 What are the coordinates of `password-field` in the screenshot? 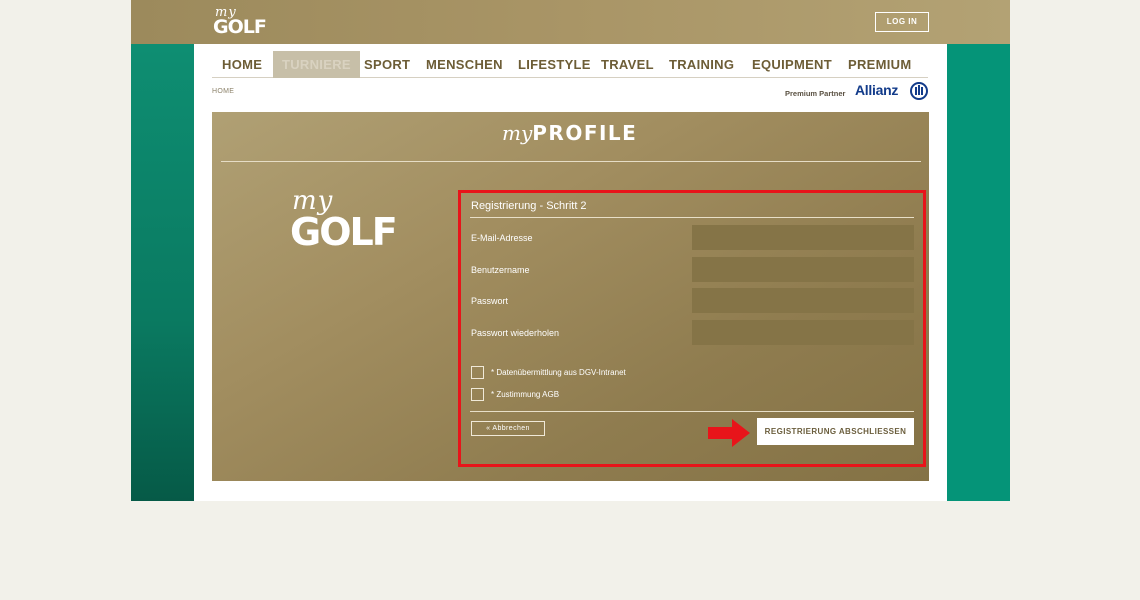 It's located at (803, 300).